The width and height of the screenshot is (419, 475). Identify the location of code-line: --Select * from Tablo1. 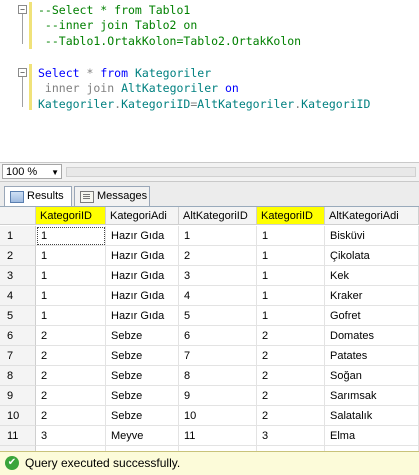
(114, 10).